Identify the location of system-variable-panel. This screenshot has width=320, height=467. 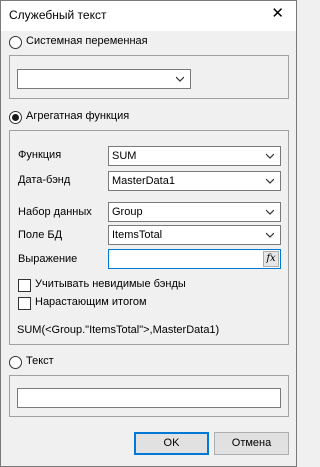
(149, 77).